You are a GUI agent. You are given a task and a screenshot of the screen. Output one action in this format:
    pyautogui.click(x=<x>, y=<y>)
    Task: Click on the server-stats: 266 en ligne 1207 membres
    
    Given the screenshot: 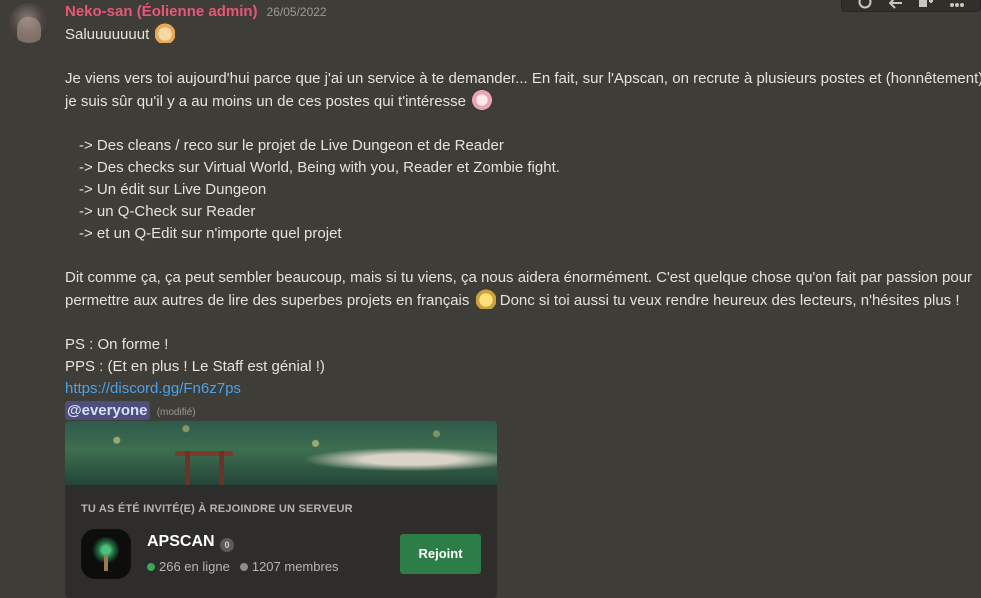 What is the action you would take?
    pyautogui.click(x=243, y=566)
    